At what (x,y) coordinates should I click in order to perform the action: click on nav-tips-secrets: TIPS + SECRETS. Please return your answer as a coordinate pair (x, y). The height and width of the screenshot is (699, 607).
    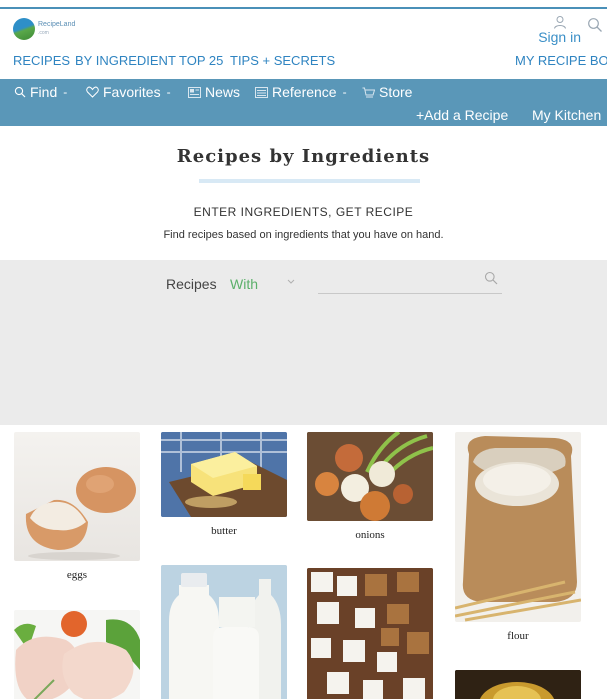
    Looking at the image, I should click on (282, 60).